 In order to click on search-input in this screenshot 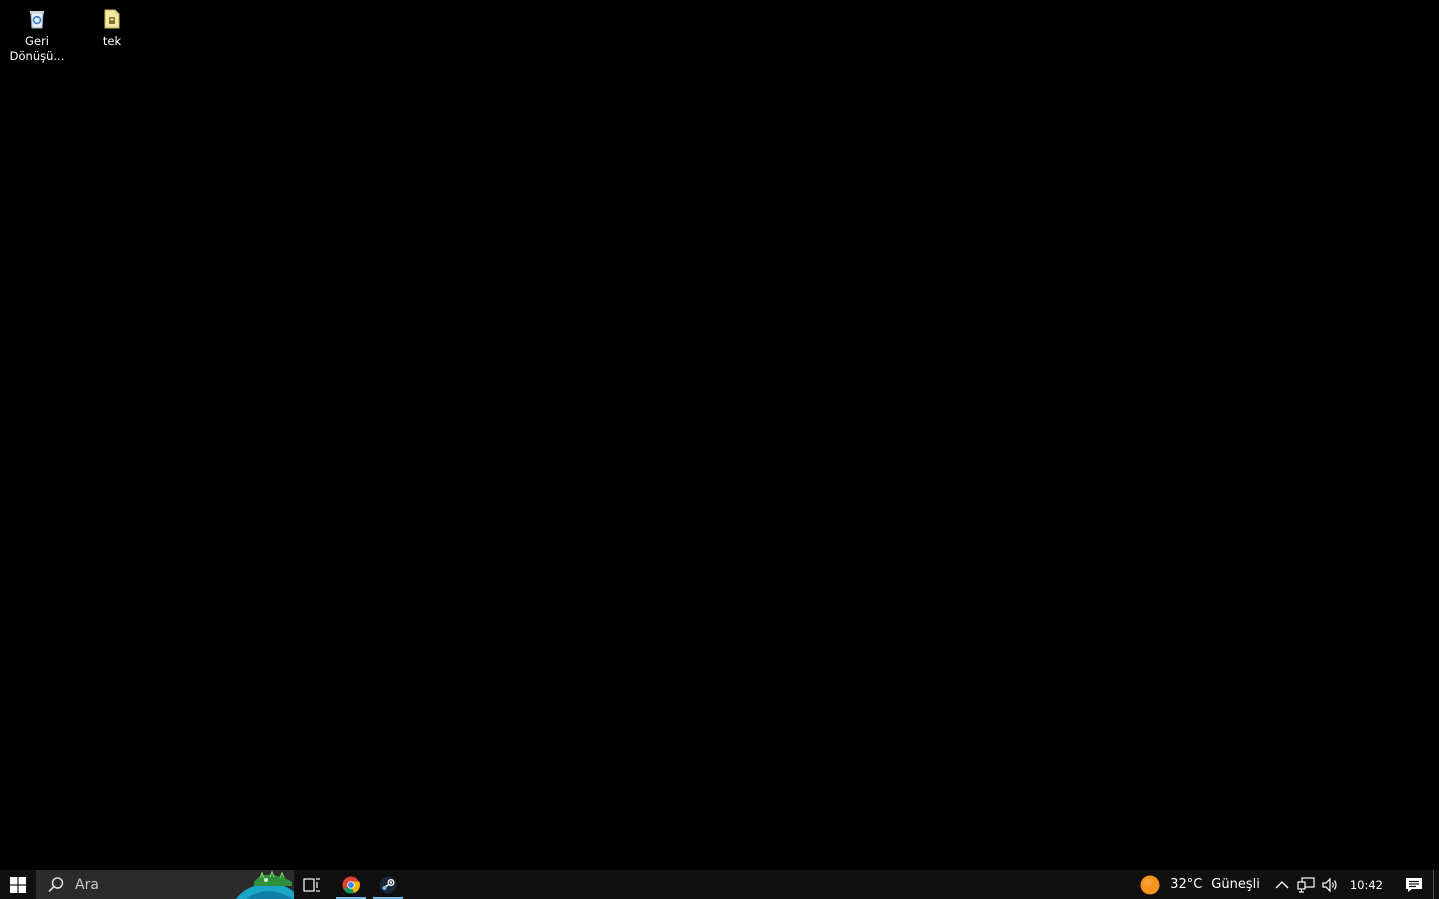, I will do `click(150, 884)`.